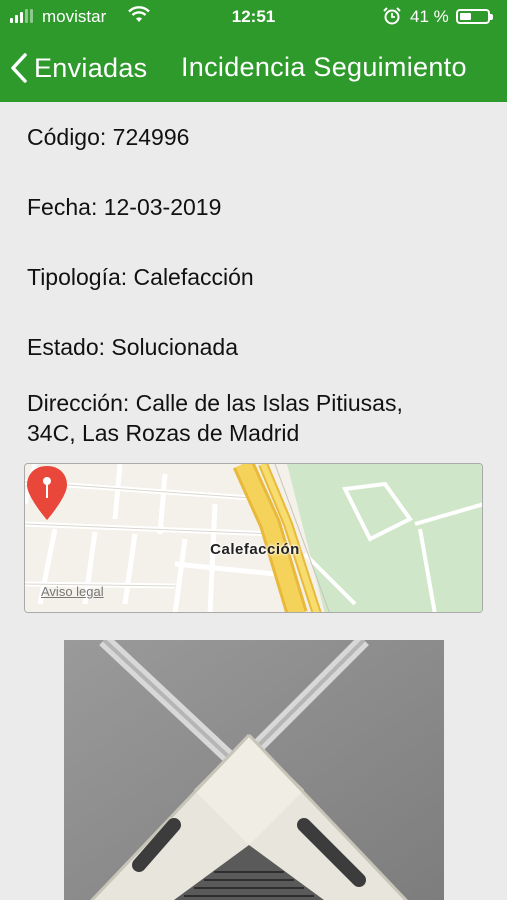 The image size is (507, 900). What do you see at coordinates (19, 68) in the screenshot?
I see `chevron-left-icon` at bounding box center [19, 68].